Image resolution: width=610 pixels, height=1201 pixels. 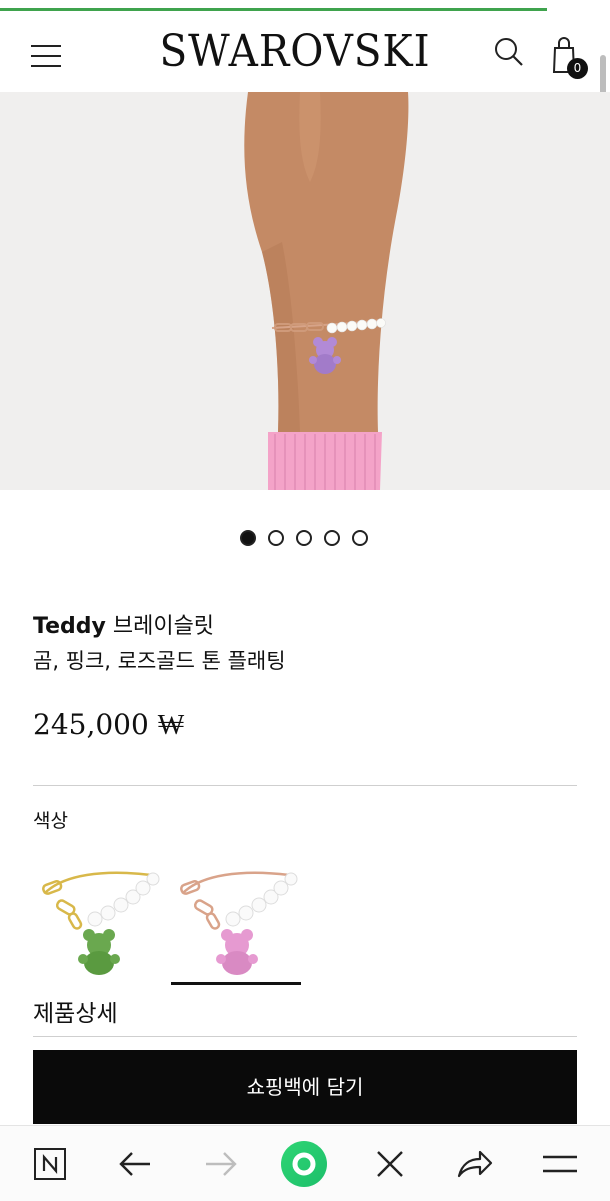 I want to click on browser-bottom-bar, so click(x=305, y=1163).